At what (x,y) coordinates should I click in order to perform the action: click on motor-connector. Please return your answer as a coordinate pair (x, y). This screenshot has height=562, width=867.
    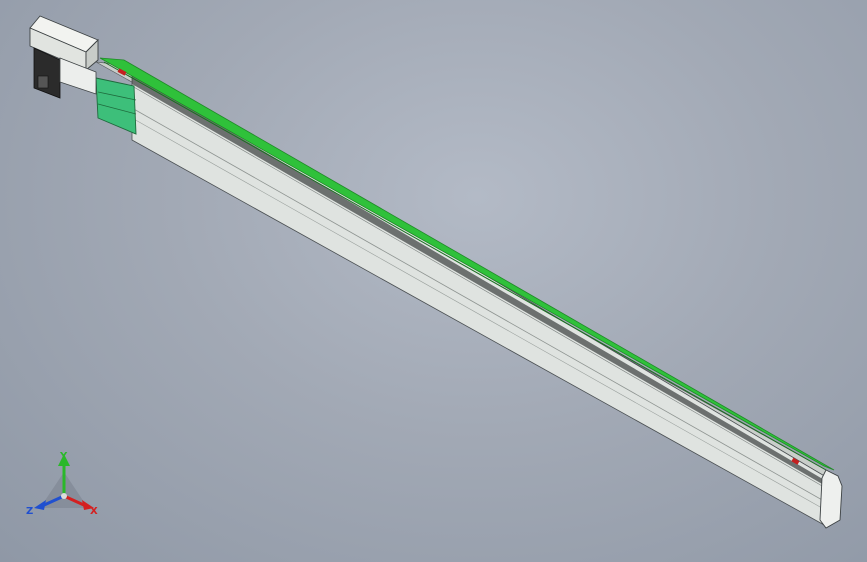
    Looking at the image, I should click on (43, 82).